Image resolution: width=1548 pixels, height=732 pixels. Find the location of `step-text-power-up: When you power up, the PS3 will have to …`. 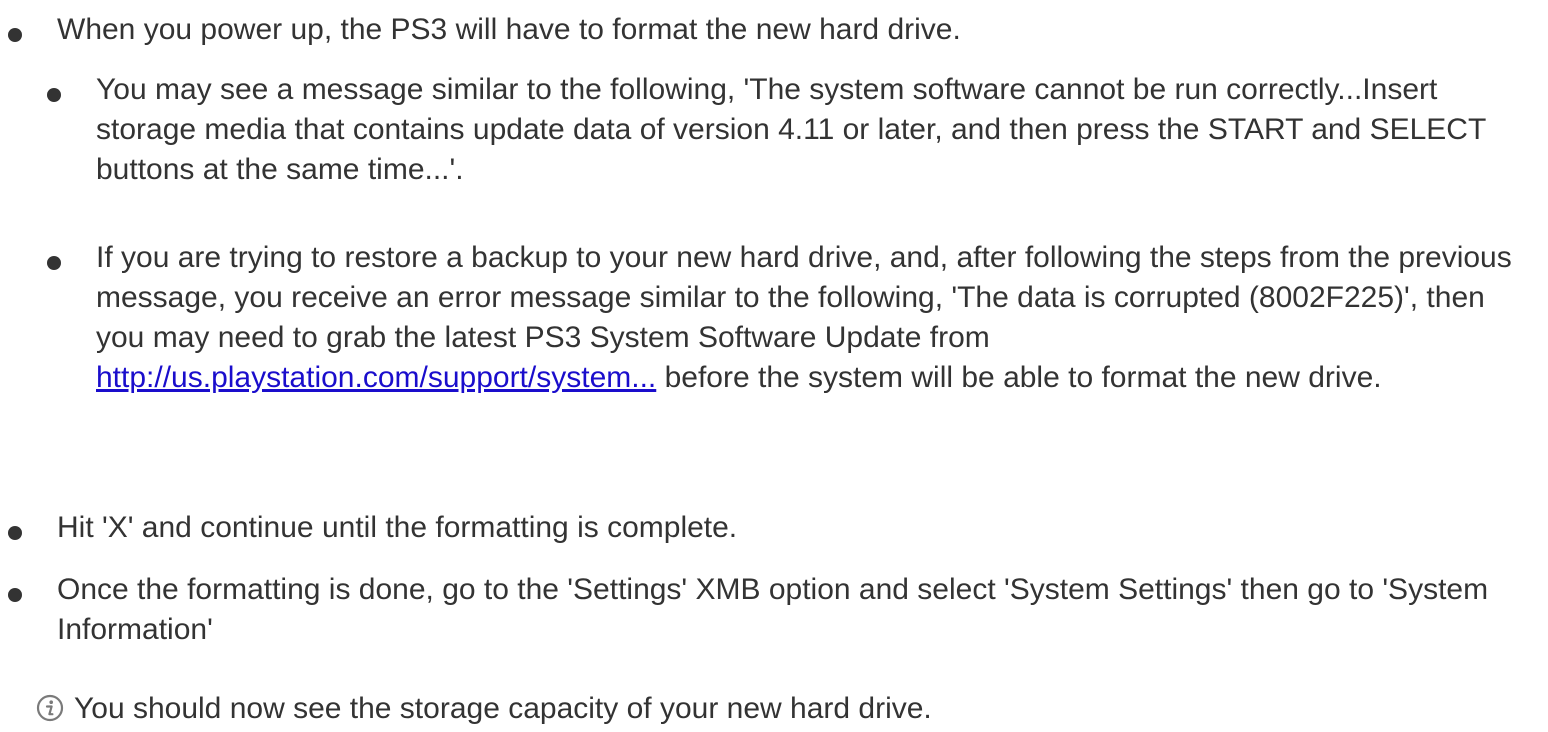

step-text-power-up: When you power up, the PS3 will have to … is located at coordinates (509, 29).